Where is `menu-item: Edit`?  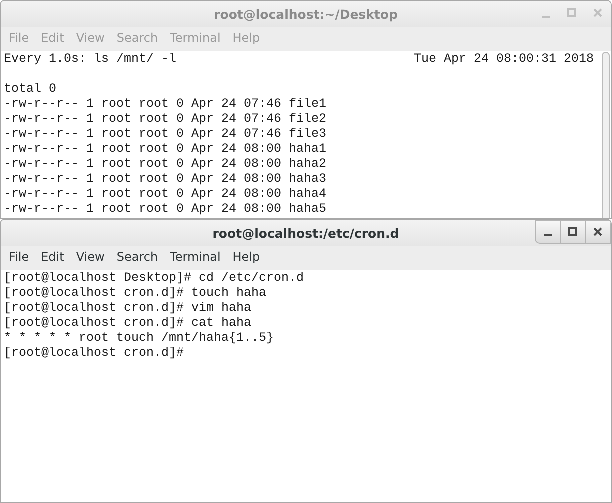
menu-item: Edit is located at coordinates (52, 257).